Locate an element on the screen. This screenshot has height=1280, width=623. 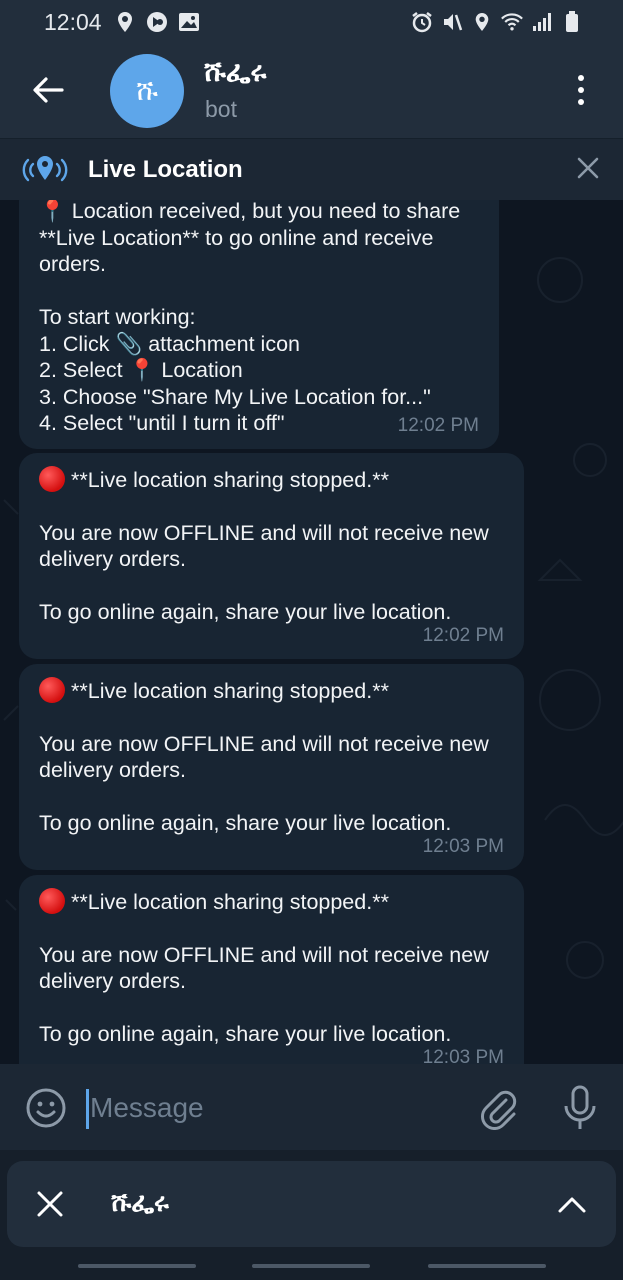
arrow-left-icon is located at coordinates (48, 92).